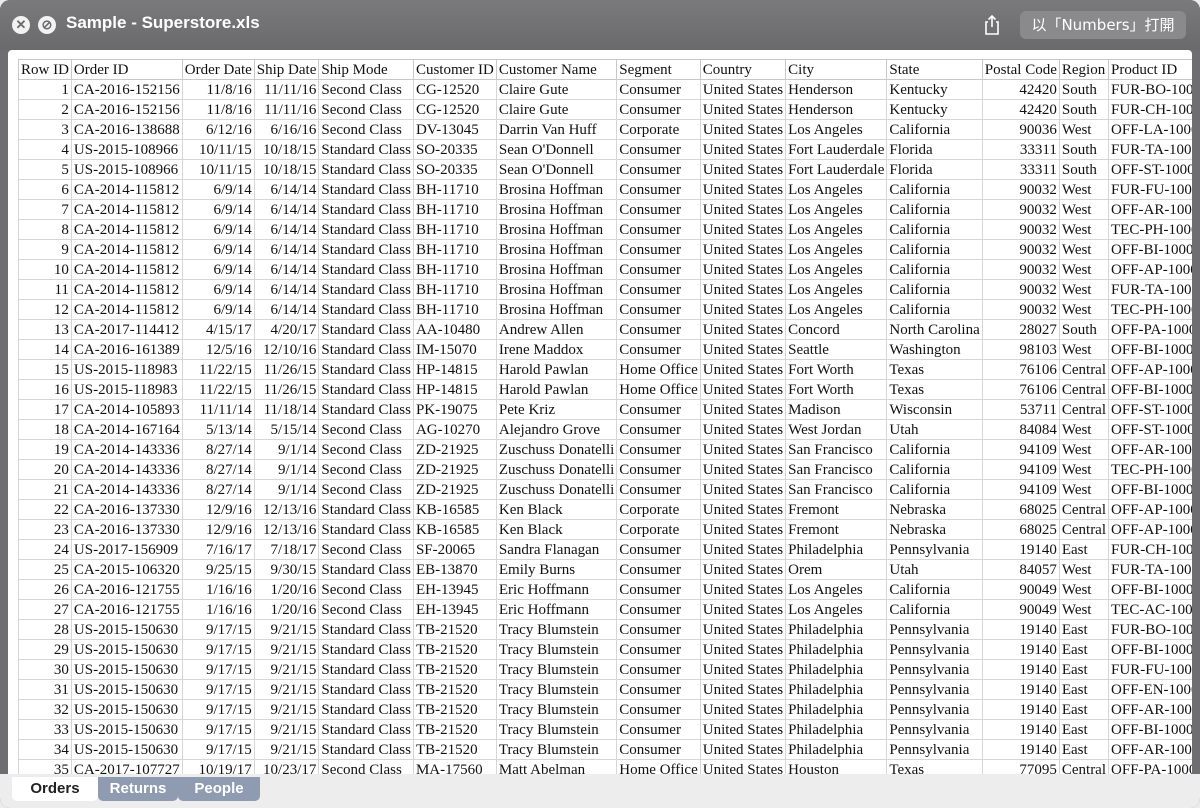 The height and width of the screenshot is (808, 1200). I want to click on table-cell: Fort Lauderdale, so click(836, 149).